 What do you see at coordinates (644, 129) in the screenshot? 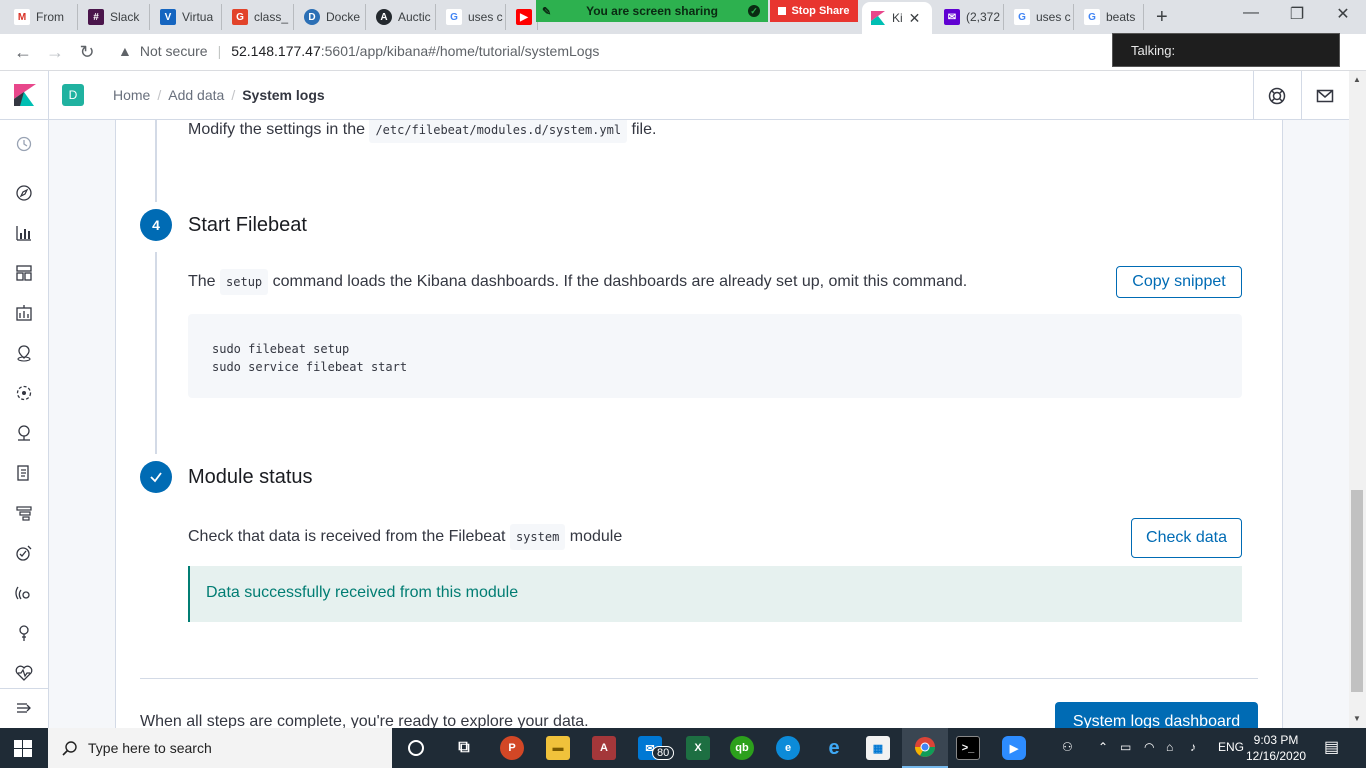
I see `modify-suffix: file.` at bounding box center [644, 129].